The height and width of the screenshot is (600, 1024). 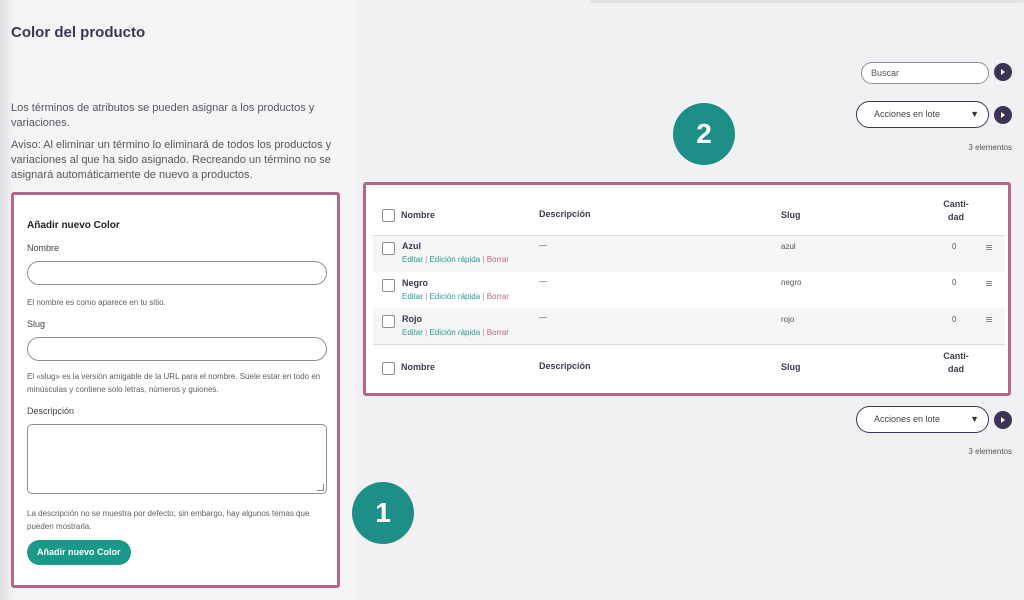 I want to click on bulk-apply-button-bottom, so click(x=1003, y=420).